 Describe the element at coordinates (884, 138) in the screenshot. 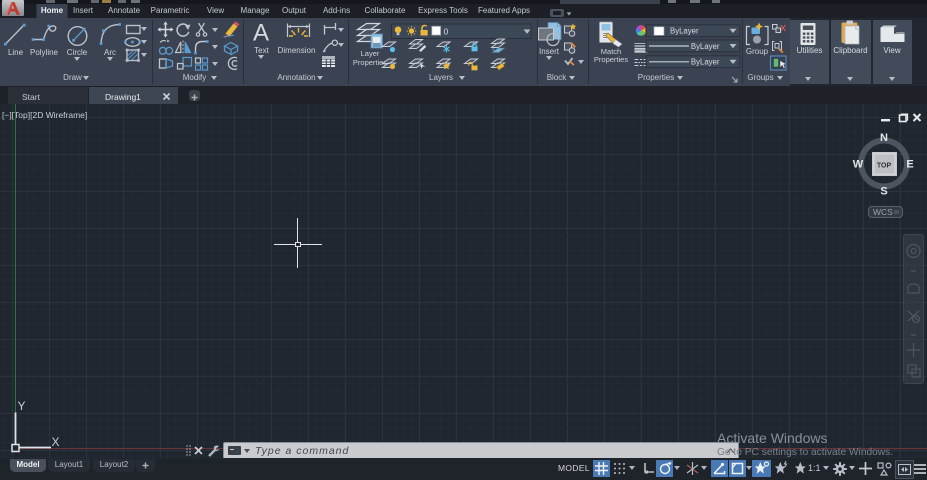

I see `svg-text: N` at that location.